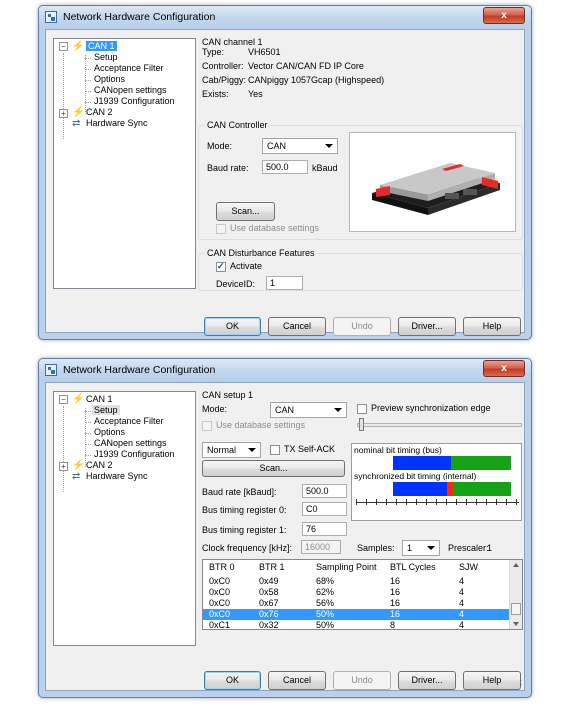  I want to click on baud-rate-label: Baud rate [kBaud]:, so click(239, 492).